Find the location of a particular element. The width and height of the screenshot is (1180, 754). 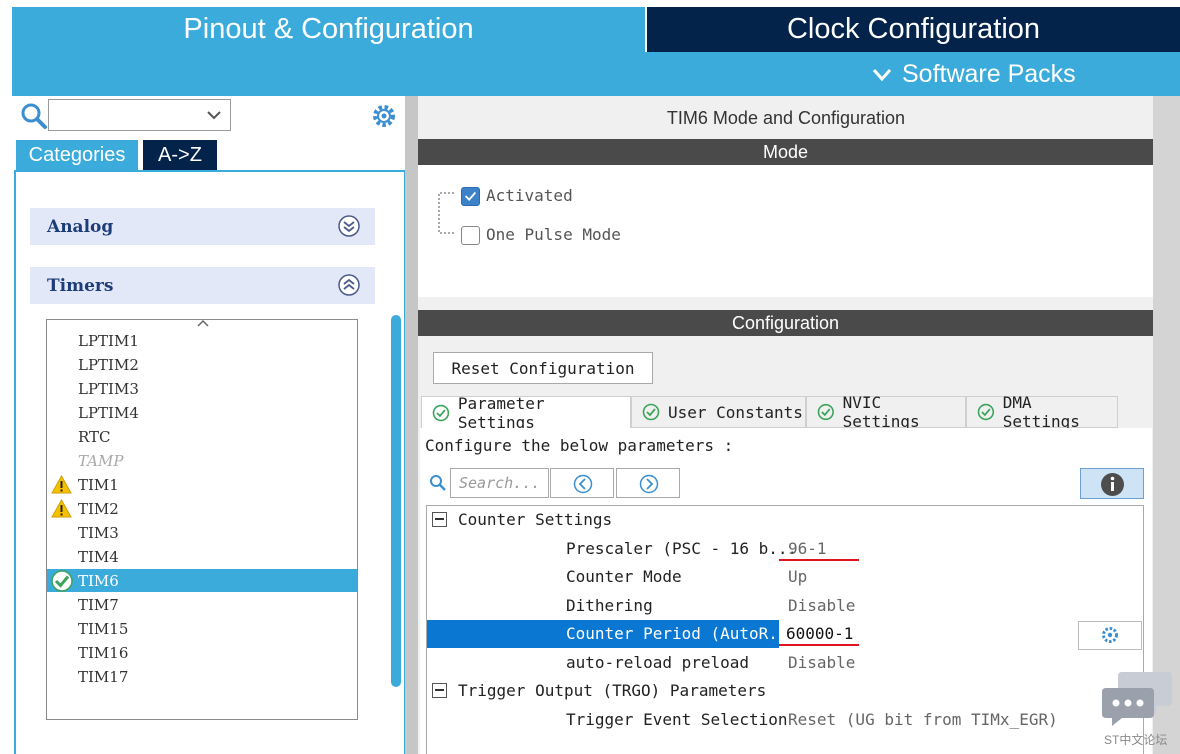

param-value: Reset (UG bit from TIMx_EGR) is located at coordinates (923, 719).